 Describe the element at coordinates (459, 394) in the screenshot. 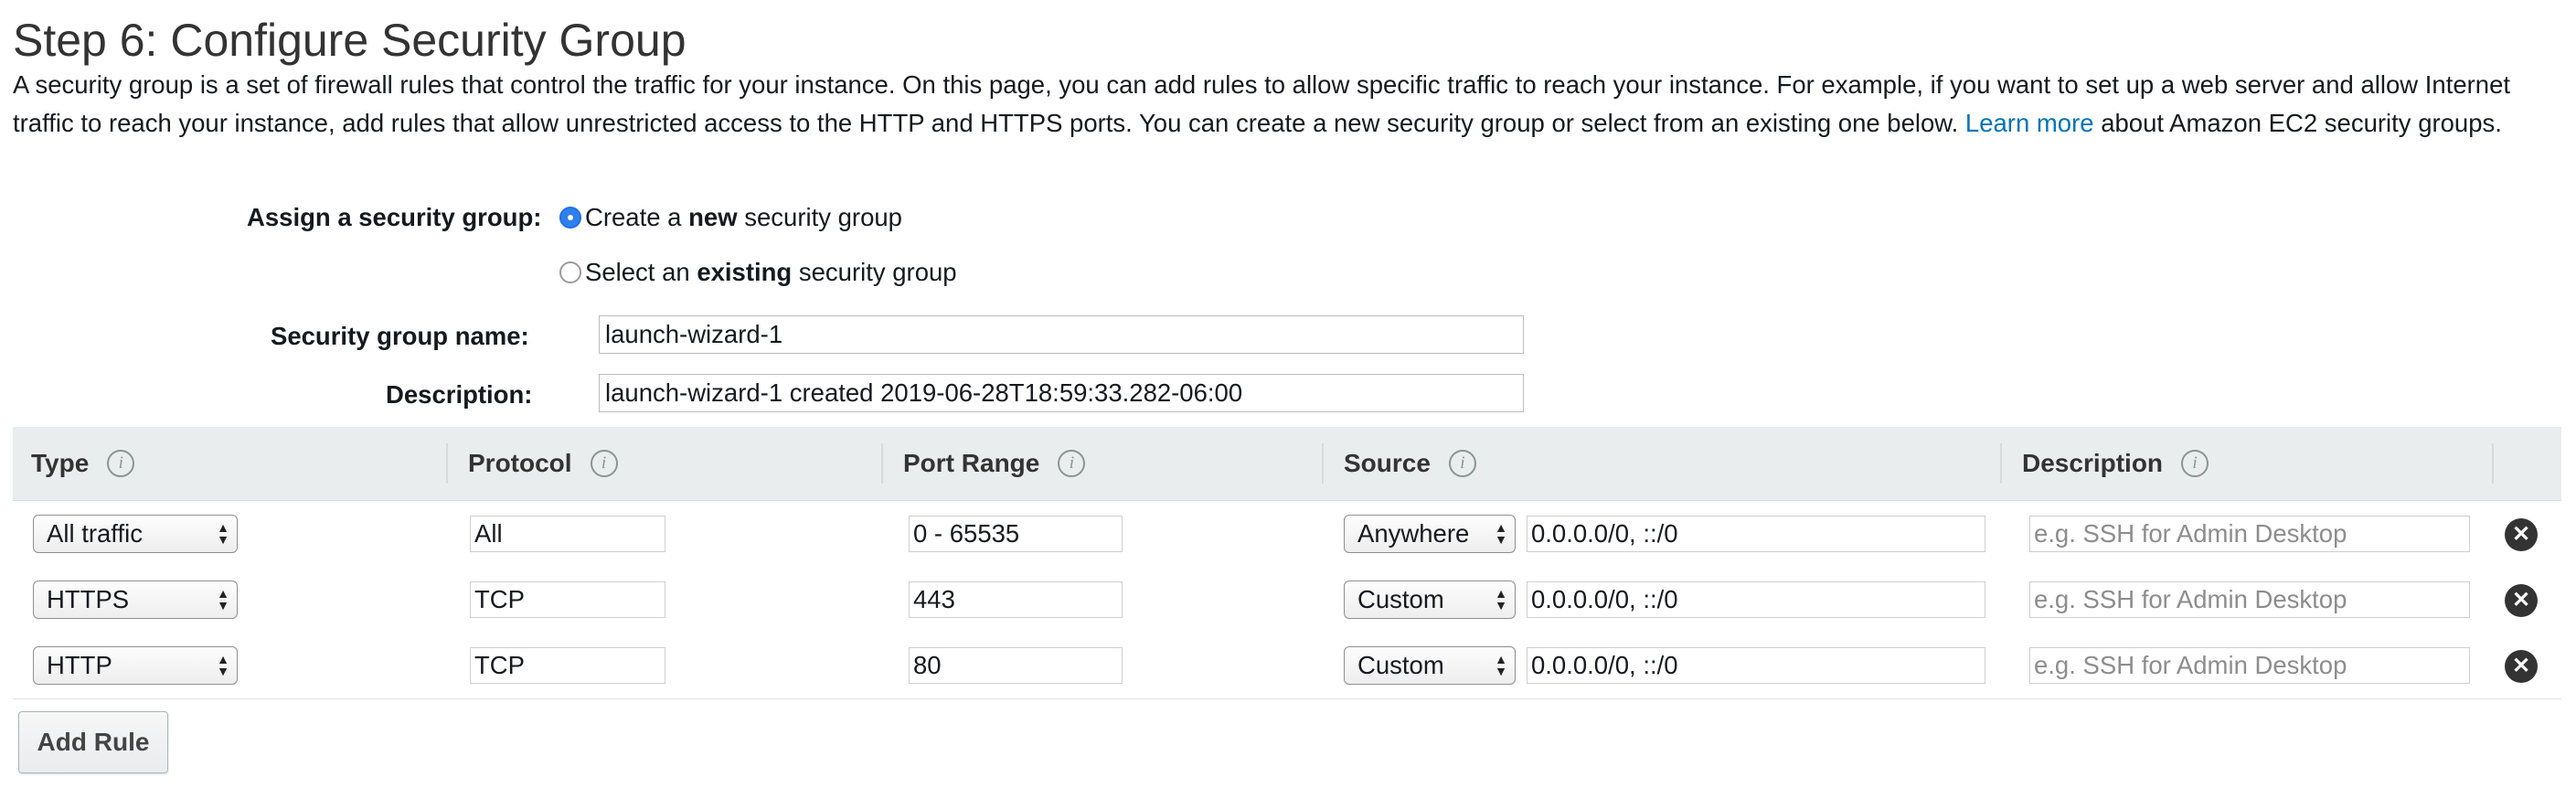

I see `description-label: Description:` at that location.